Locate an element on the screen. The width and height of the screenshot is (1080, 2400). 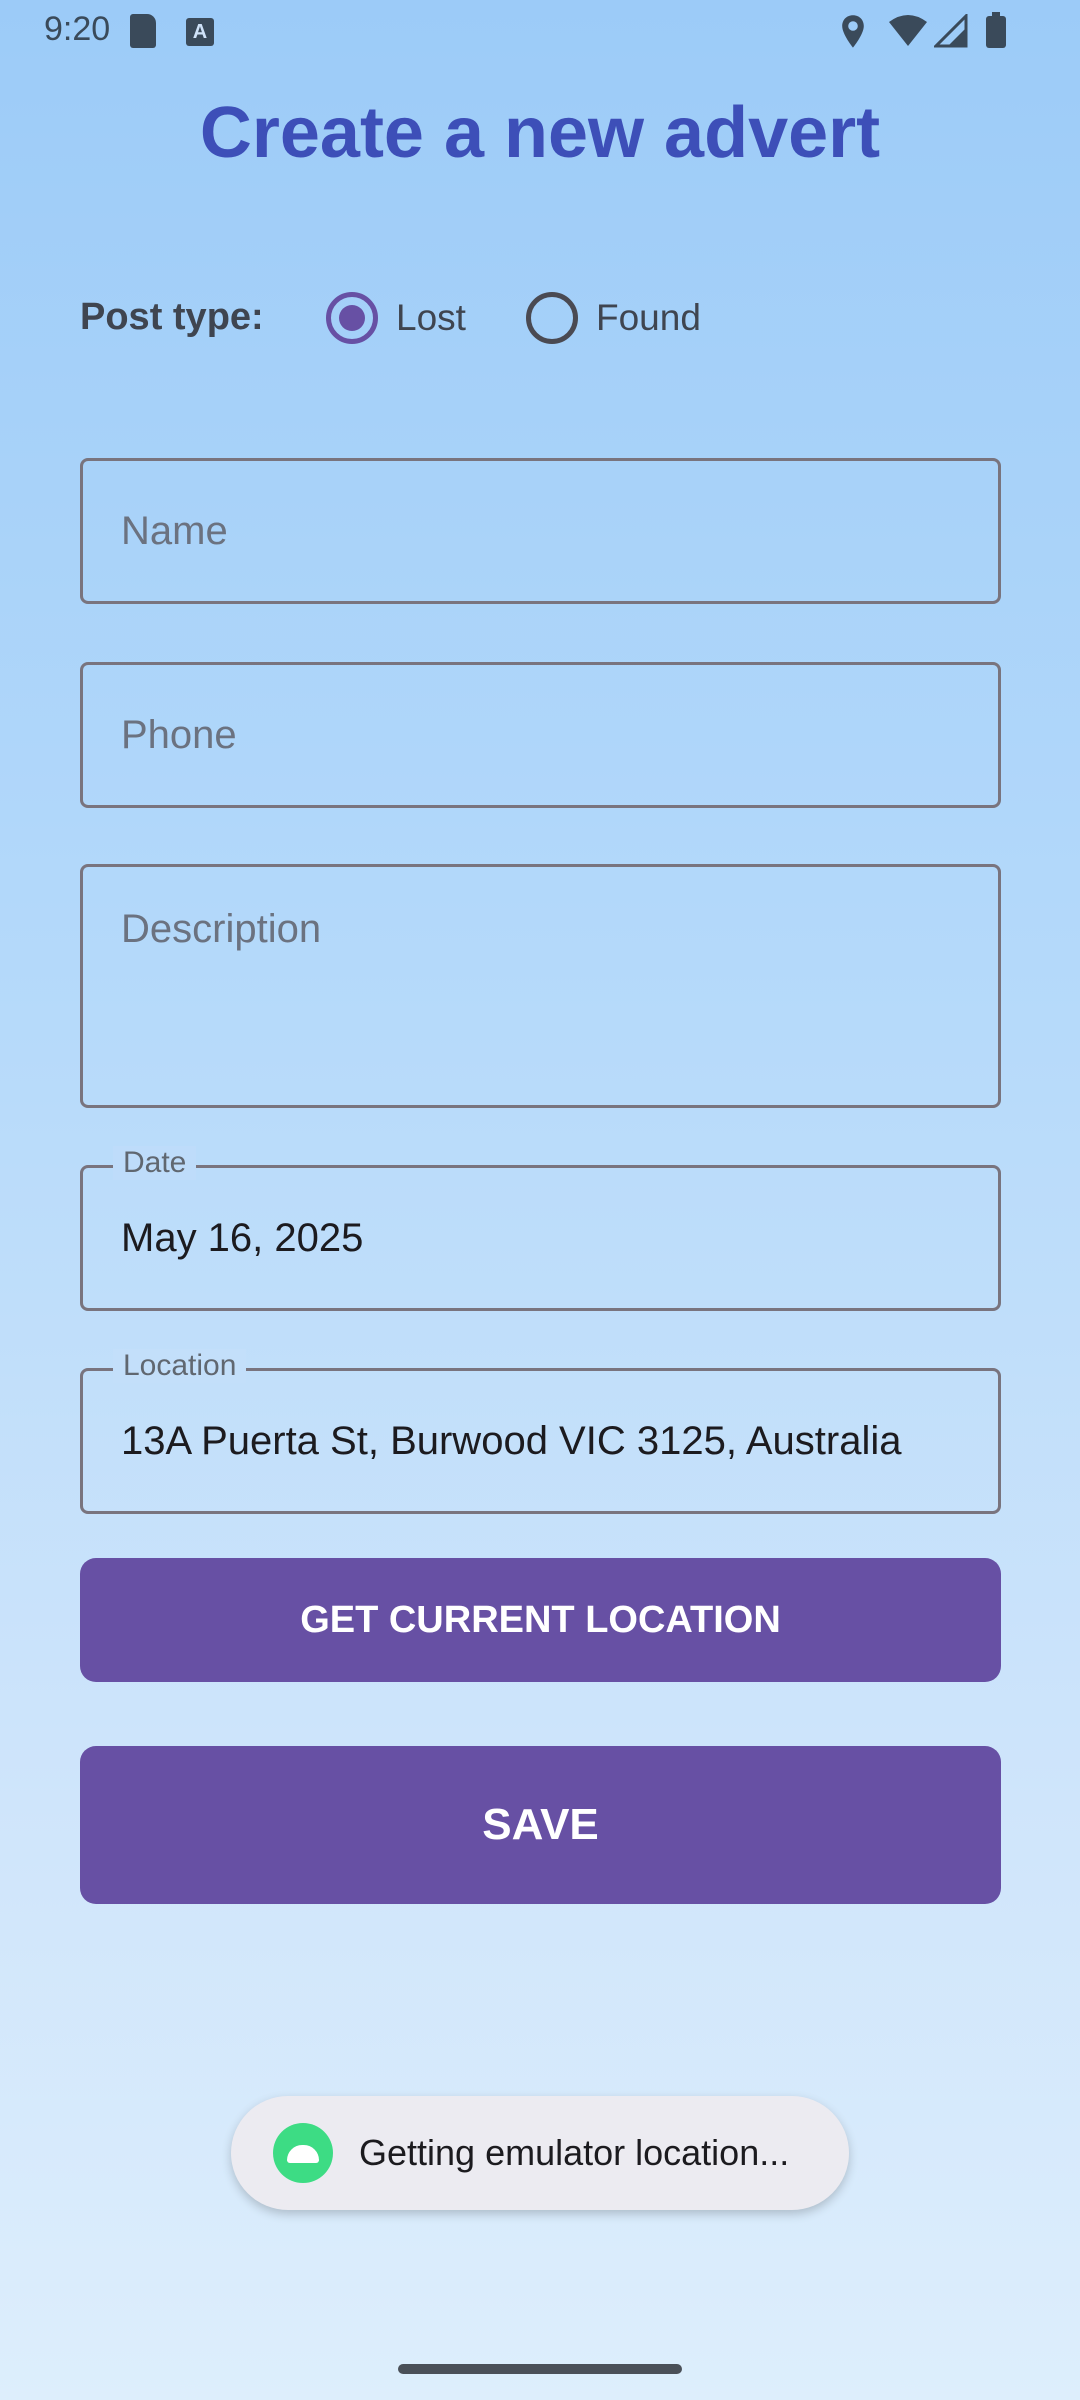
radio-found-label: Found is located at coordinates (648, 318).